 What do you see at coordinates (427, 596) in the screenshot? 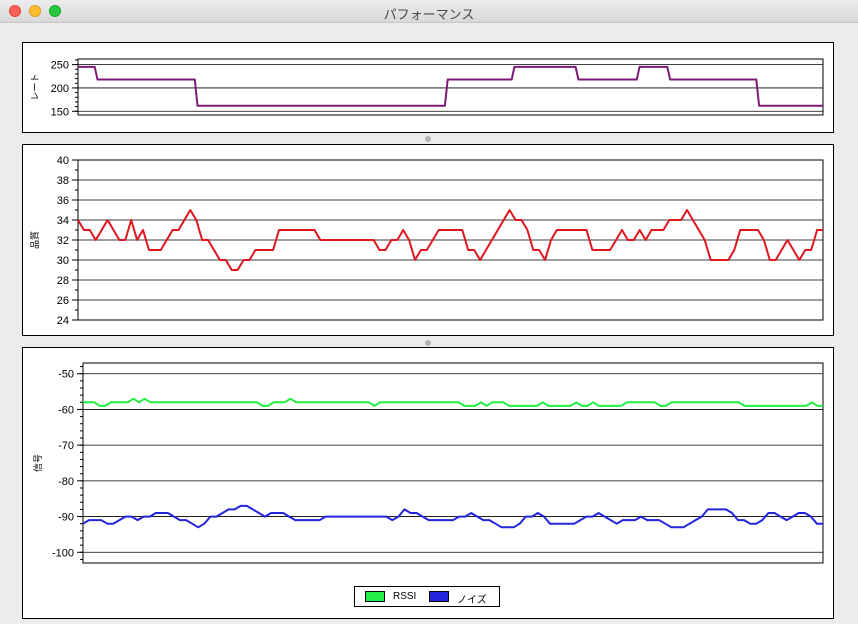
I see `signal-legend: RSSI ノイズ` at bounding box center [427, 596].